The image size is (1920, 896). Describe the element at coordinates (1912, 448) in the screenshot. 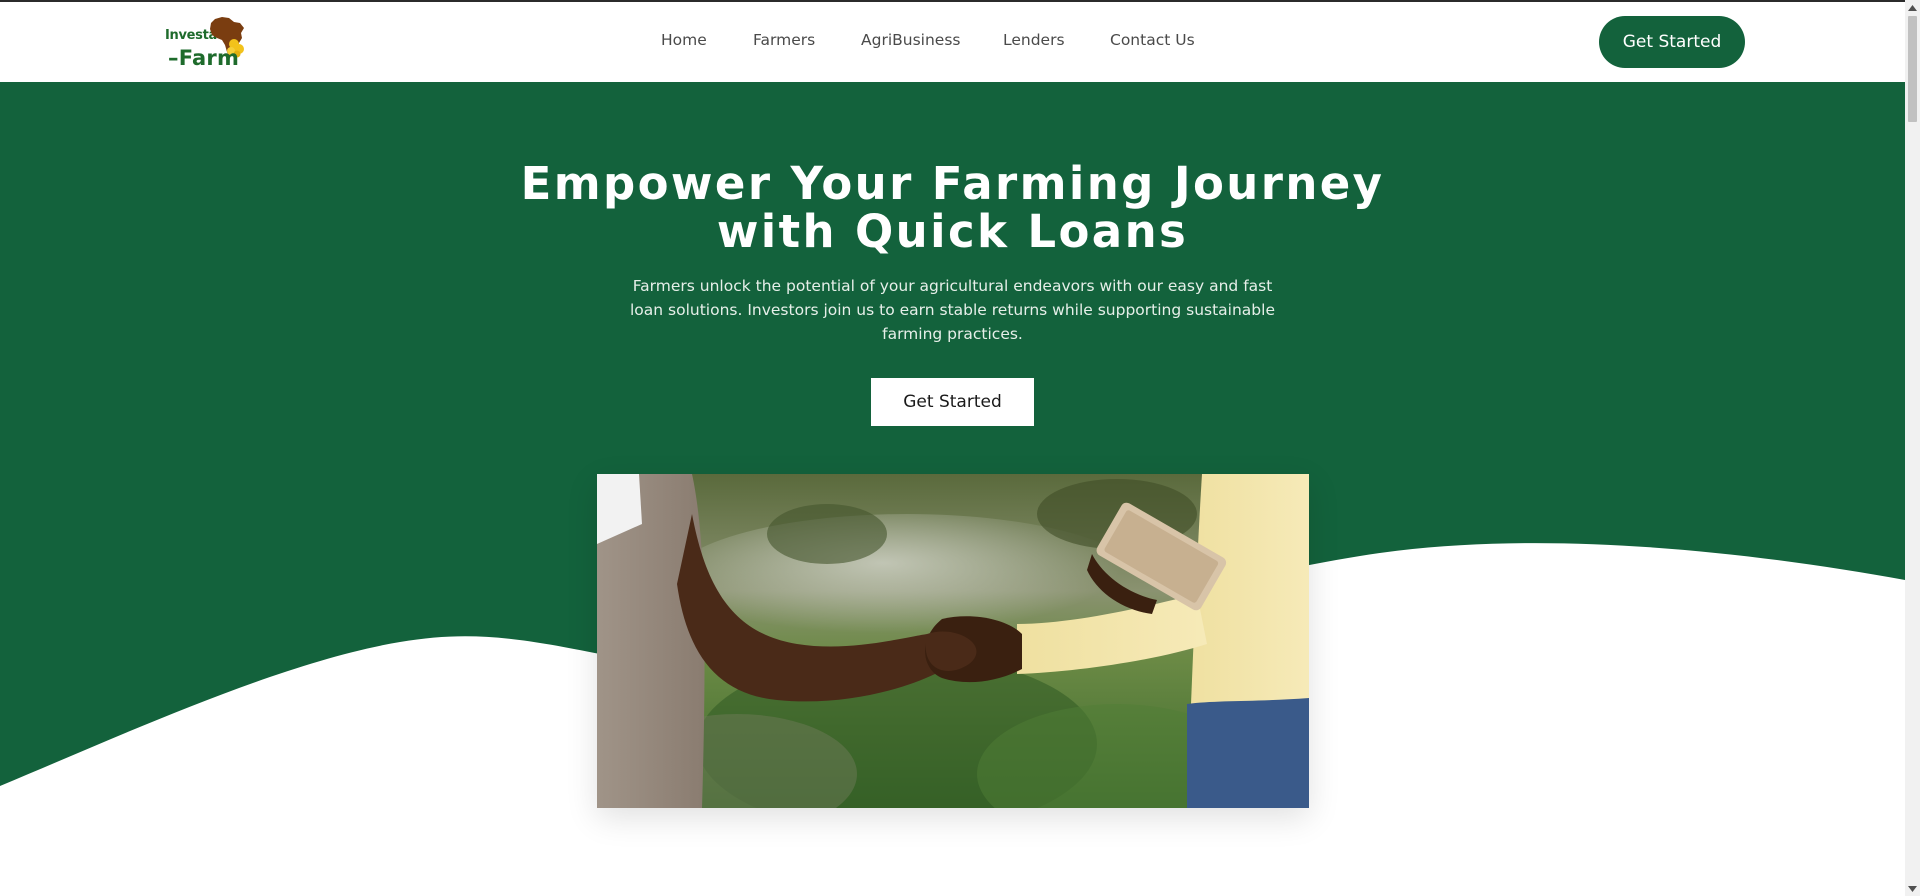

I see `page-scrollbar` at that location.